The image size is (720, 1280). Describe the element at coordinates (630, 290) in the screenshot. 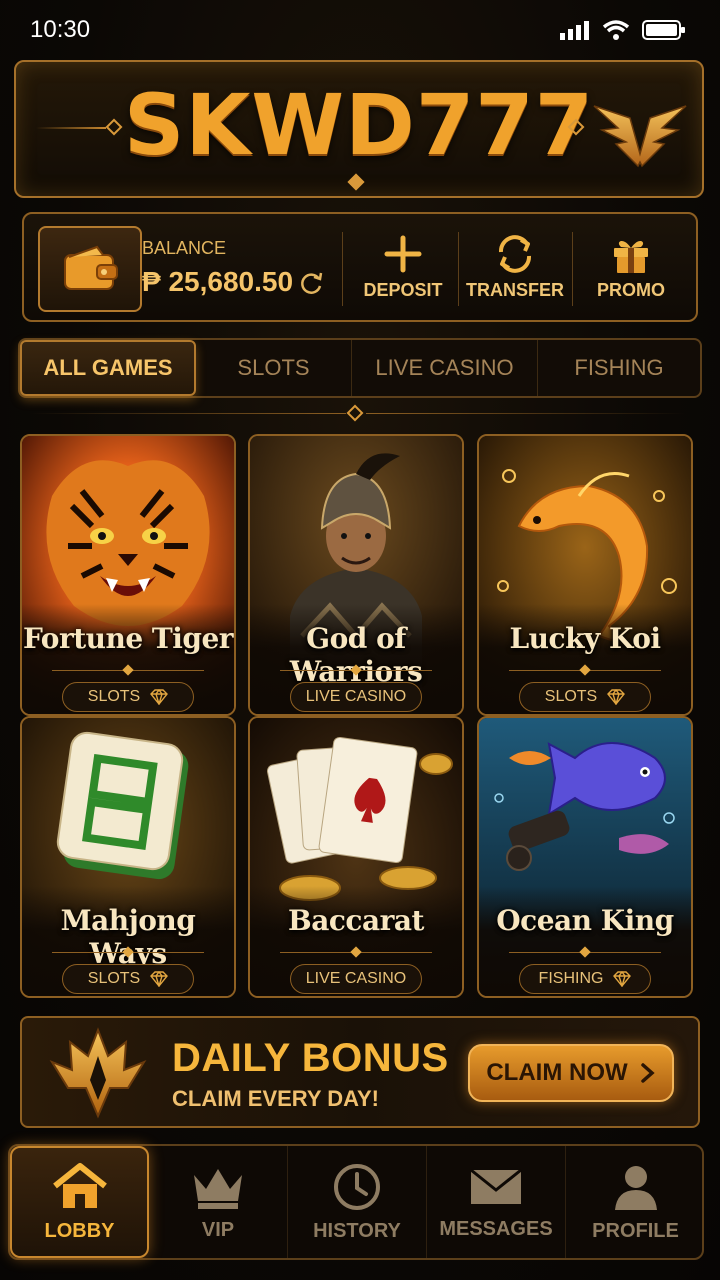

I see `promo-label: PROMO` at that location.